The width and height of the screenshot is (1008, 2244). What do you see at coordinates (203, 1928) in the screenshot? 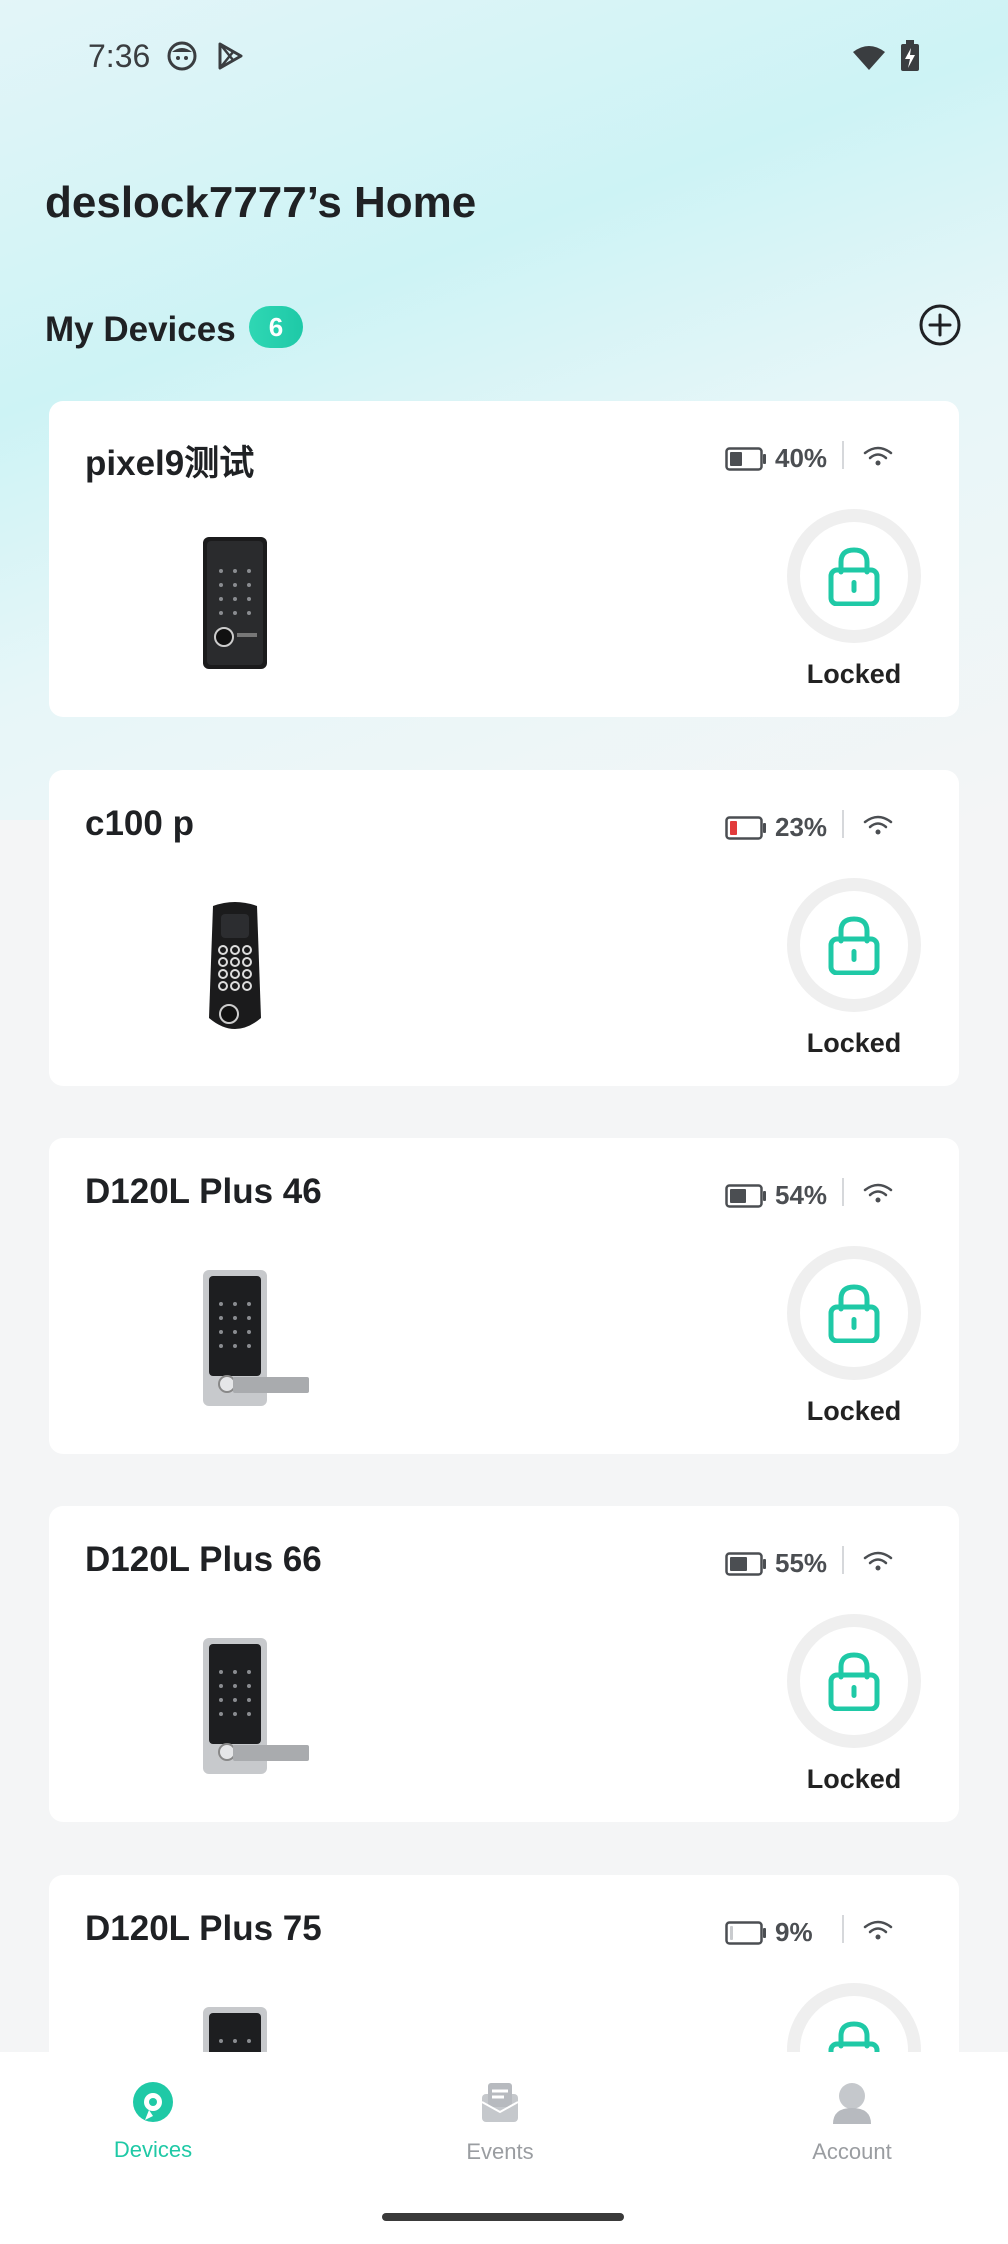
I see `device-name: D120L Plus 75` at bounding box center [203, 1928].